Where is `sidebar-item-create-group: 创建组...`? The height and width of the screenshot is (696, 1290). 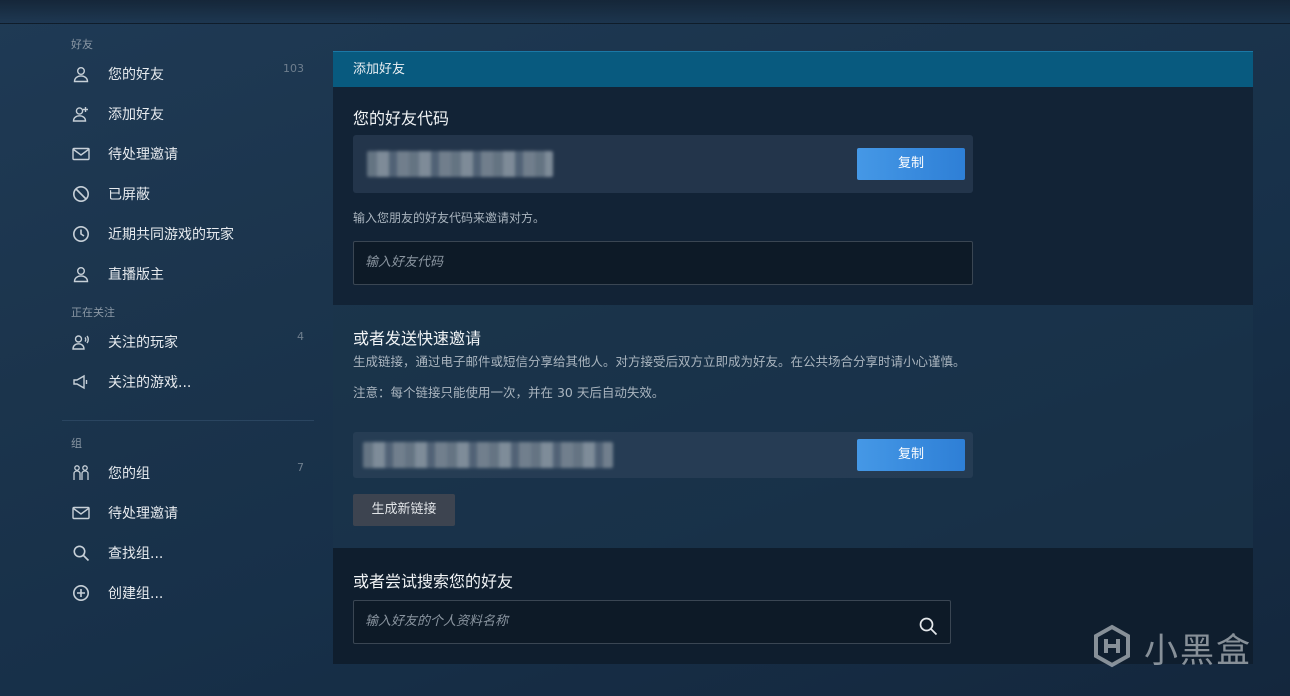
sidebar-item-create-group: 创建组... is located at coordinates (188, 593).